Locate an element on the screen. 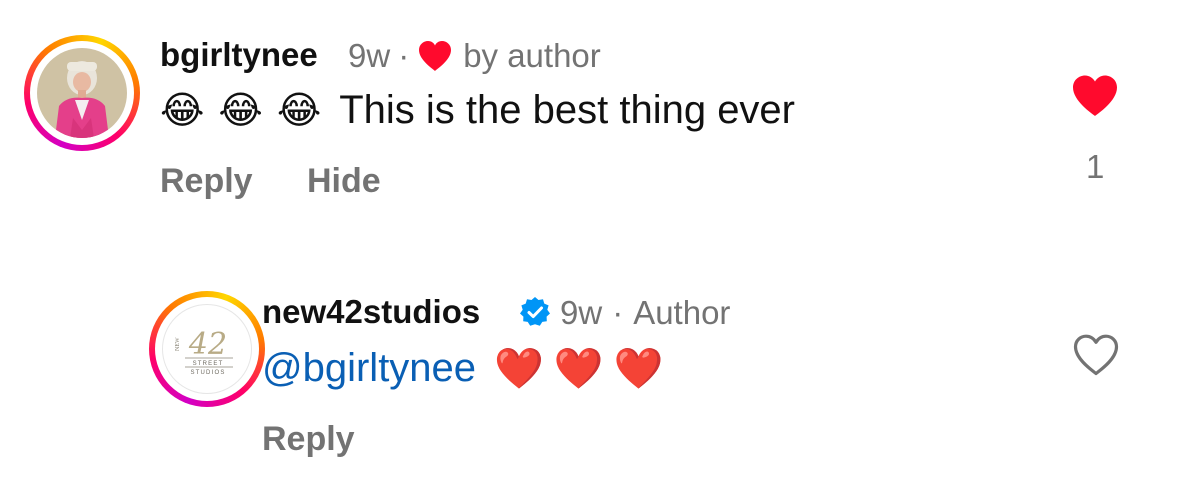 The width and height of the screenshot is (1179, 486). like-count: 1 is located at coordinates (1095, 166).